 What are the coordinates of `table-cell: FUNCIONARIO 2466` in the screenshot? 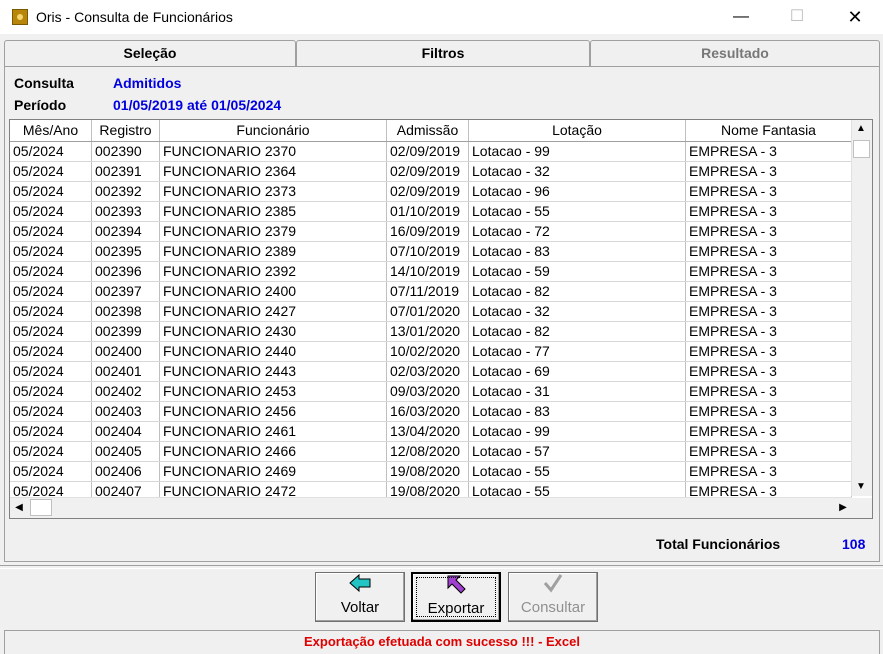 It's located at (273, 451).